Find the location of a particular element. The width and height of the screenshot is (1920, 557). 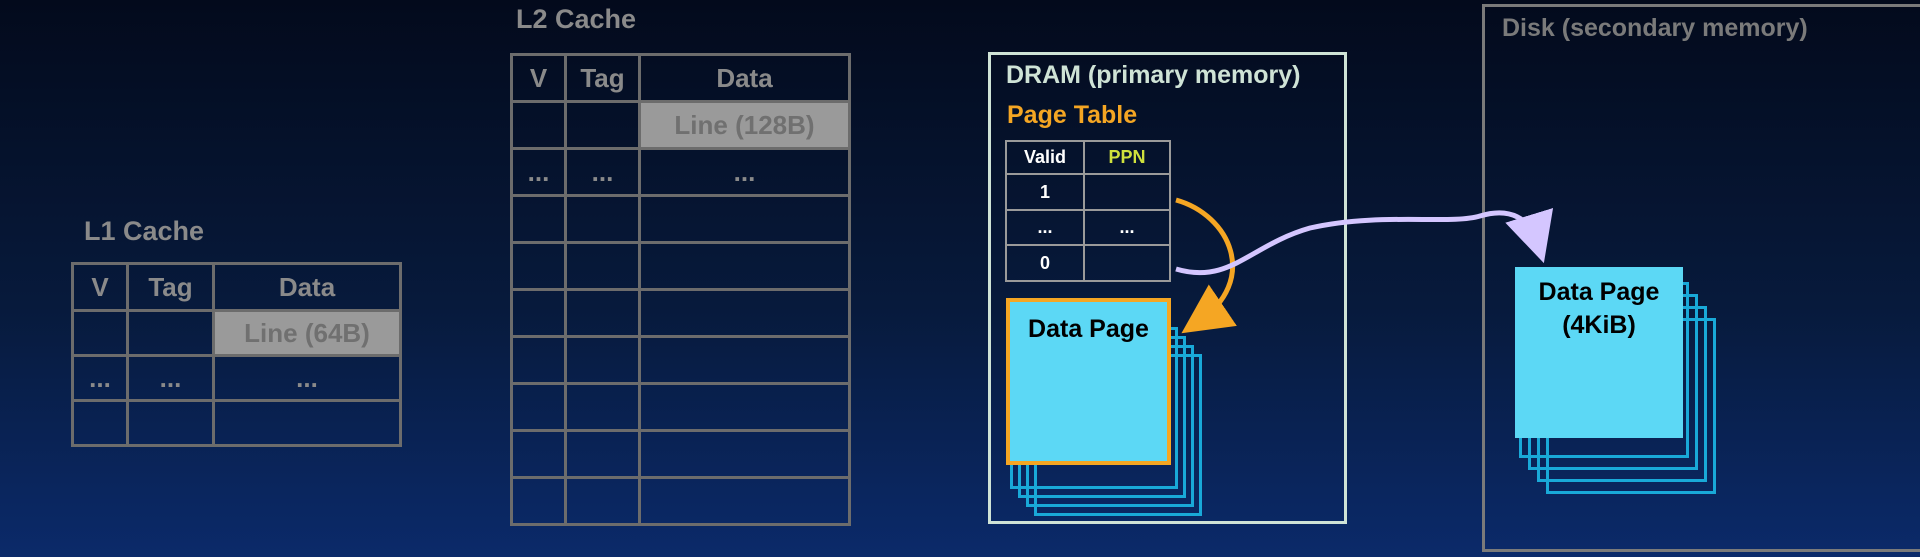

ppn-to-dram-page-arrow is located at coordinates (1206, 265).